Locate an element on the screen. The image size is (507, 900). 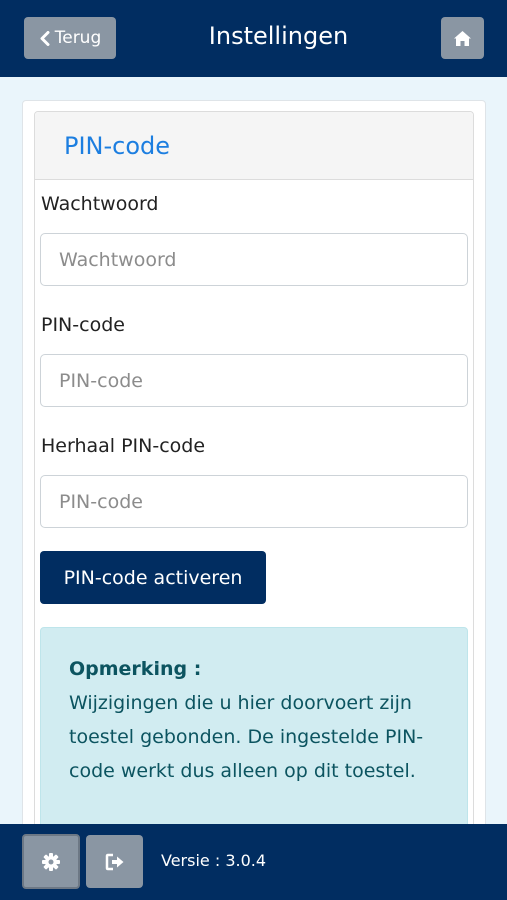
home-button is located at coordinates (462, 38).